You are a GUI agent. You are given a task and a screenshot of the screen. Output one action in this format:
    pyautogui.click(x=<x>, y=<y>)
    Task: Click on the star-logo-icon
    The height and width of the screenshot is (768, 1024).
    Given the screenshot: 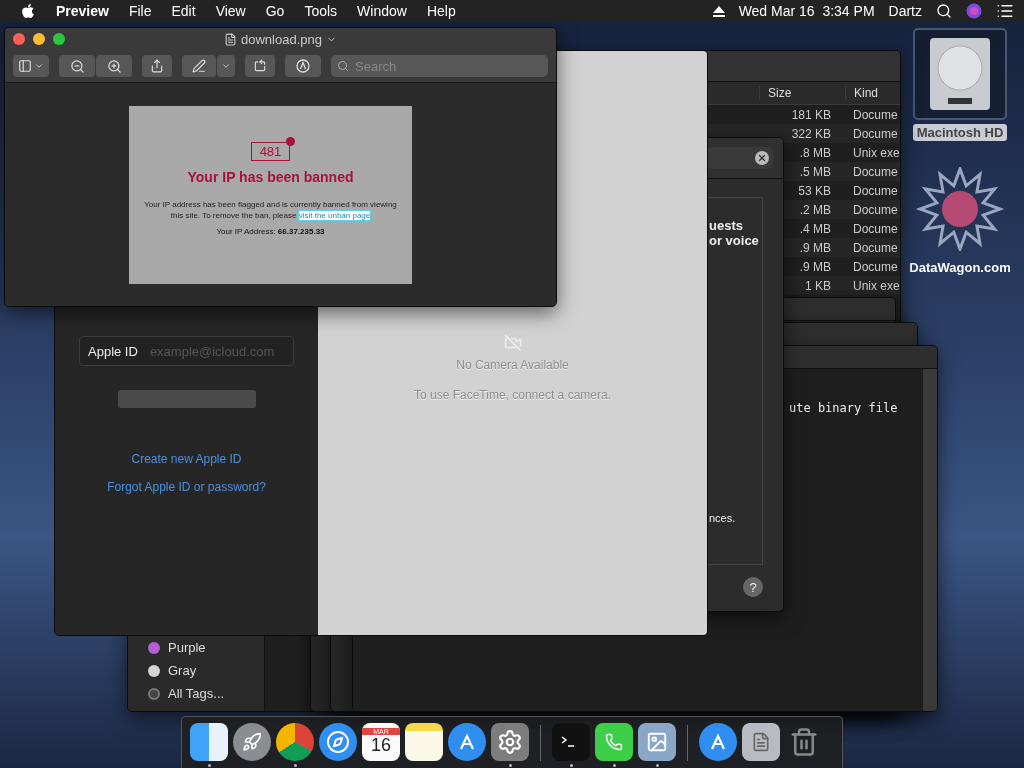 What is the action you would take?
    pyautogui.click(x=960, y=209)
    